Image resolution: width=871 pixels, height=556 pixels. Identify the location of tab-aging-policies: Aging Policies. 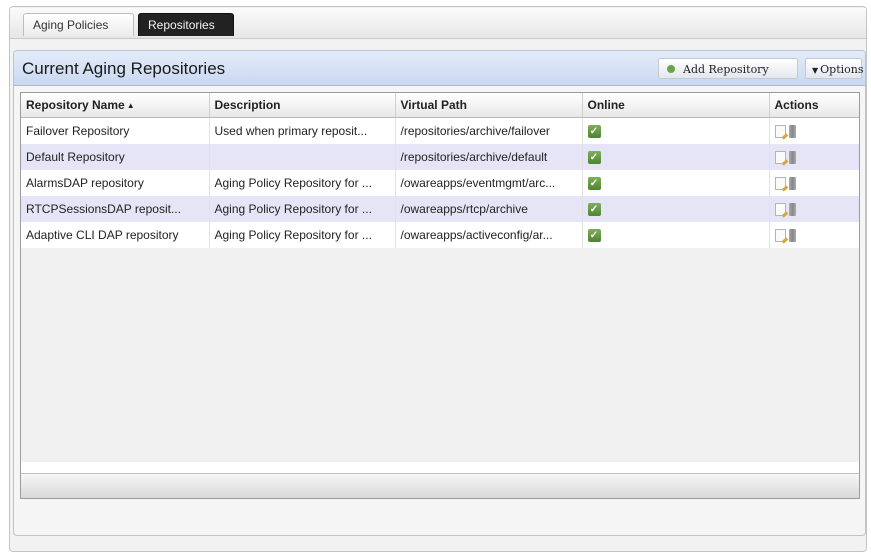
(78, 24).